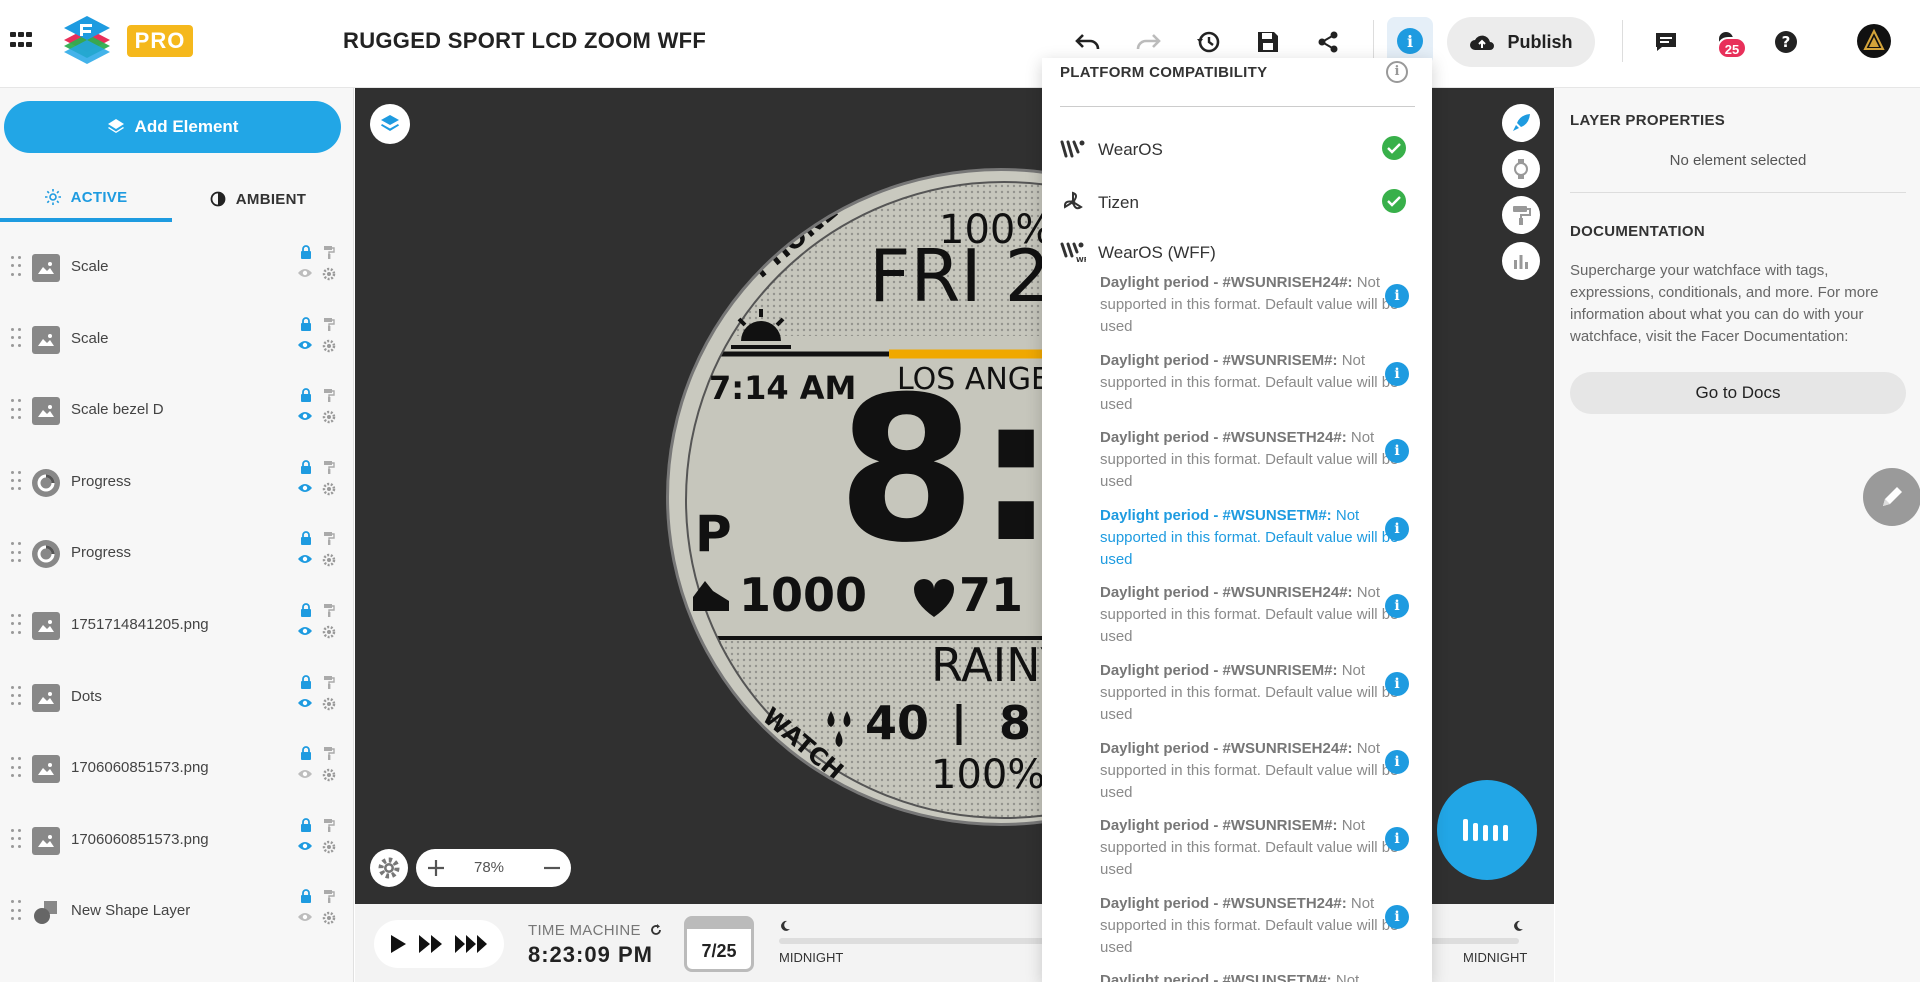 This screenshot has height=982, width=1920. Describe the element at coordinates (1397, 72) in the screenshot. I see `info-outline-icon: i` at that location.